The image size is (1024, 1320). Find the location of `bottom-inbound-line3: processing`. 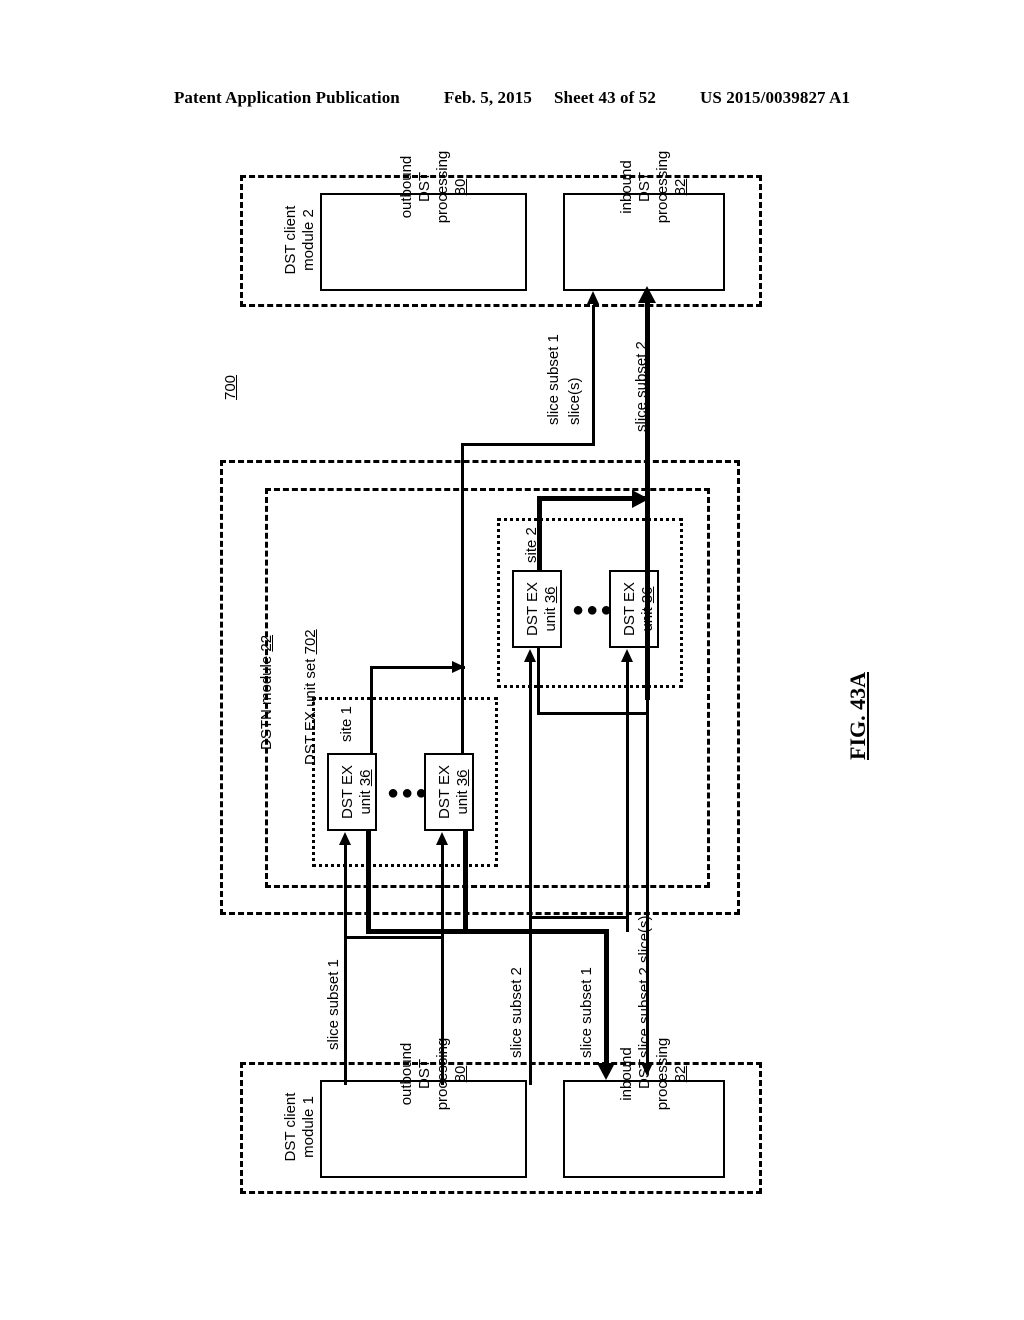

bottom-inbound-line3: processing is located at coordinates (662, 1074).